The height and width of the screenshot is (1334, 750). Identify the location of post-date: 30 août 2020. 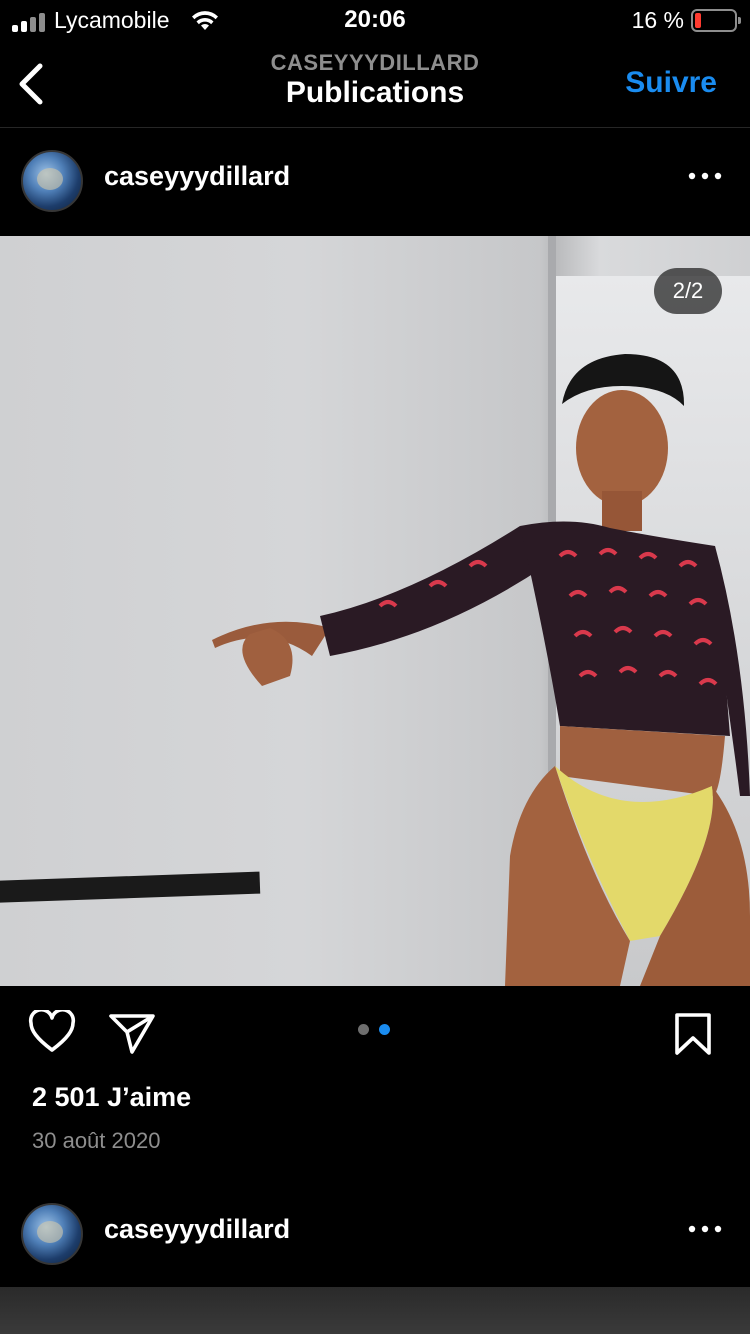
(96, 1140).